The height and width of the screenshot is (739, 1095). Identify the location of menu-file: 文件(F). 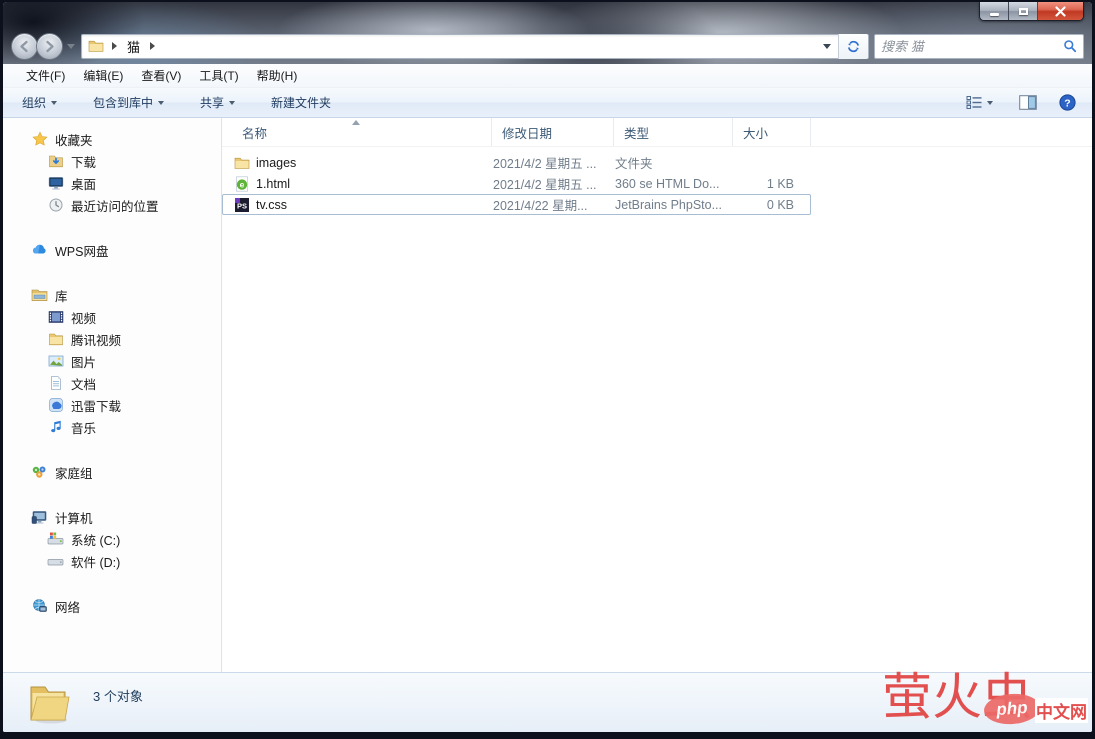
(45, 75).